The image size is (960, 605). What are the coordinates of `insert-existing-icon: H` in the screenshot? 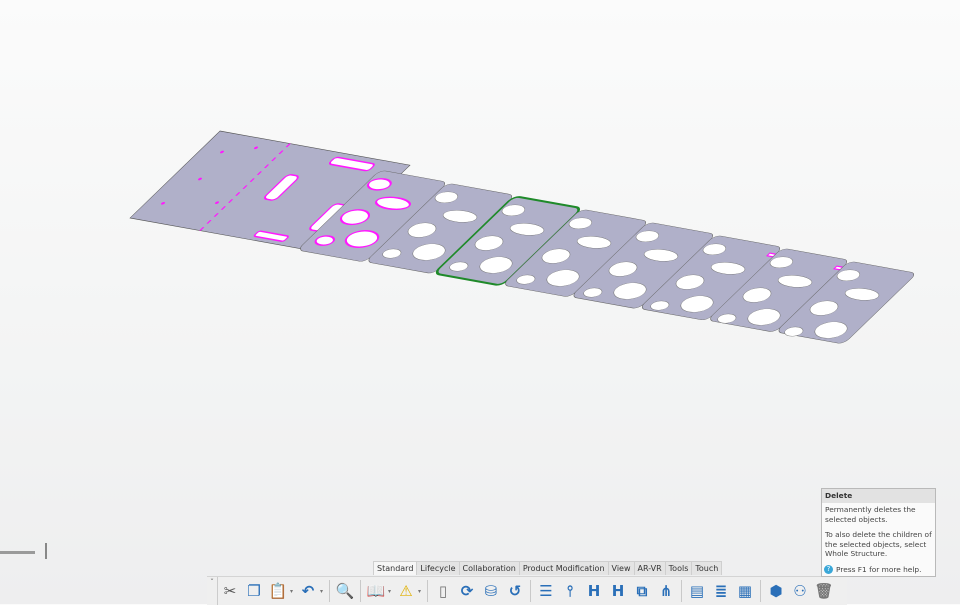 It's located at (594, 591).